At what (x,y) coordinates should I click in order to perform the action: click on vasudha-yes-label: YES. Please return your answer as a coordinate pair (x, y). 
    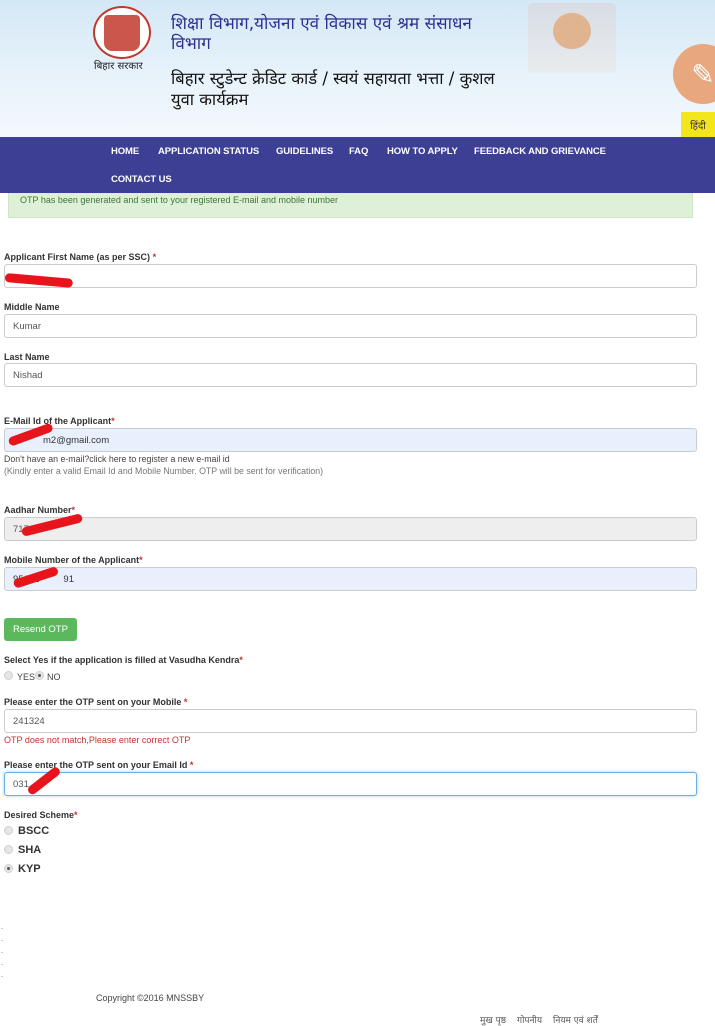
    Looking at the image, I should click on (26, 677).